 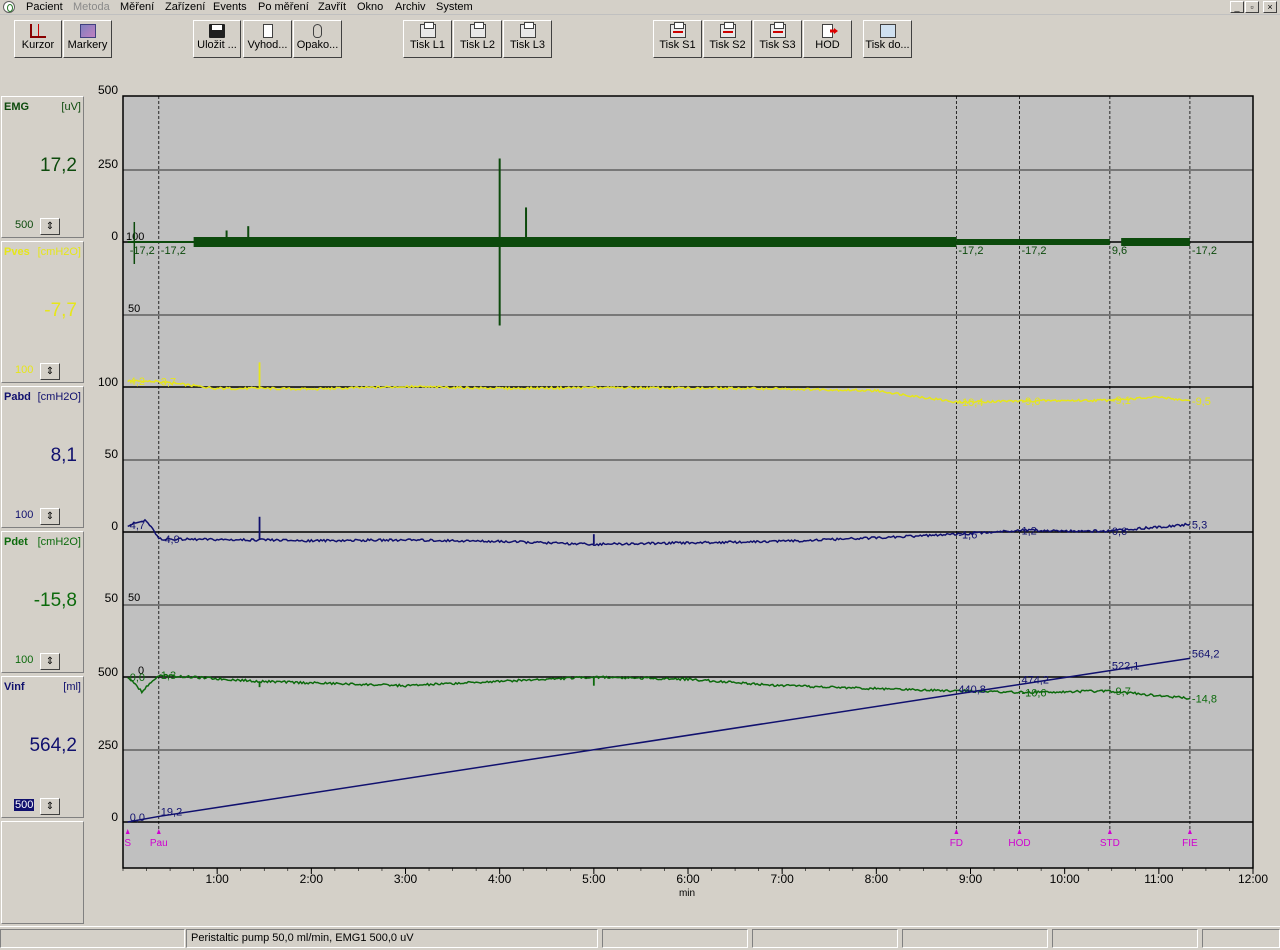 What do you see at coordinates (1199, 525) in the screenshot?
I see `series-value-label: 5,3` at bounding box center [1199, 525].